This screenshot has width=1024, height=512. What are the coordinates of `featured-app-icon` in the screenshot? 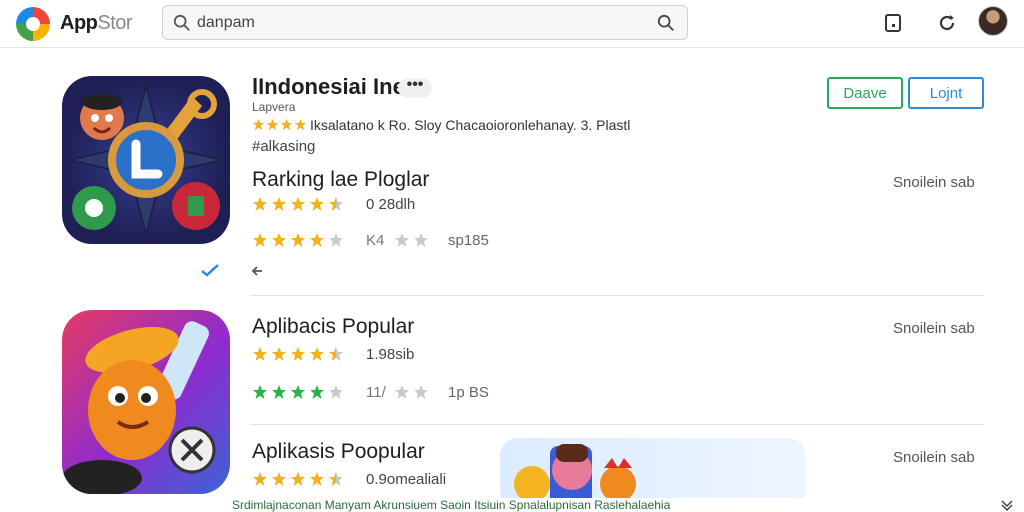 It's located at (146, 160).